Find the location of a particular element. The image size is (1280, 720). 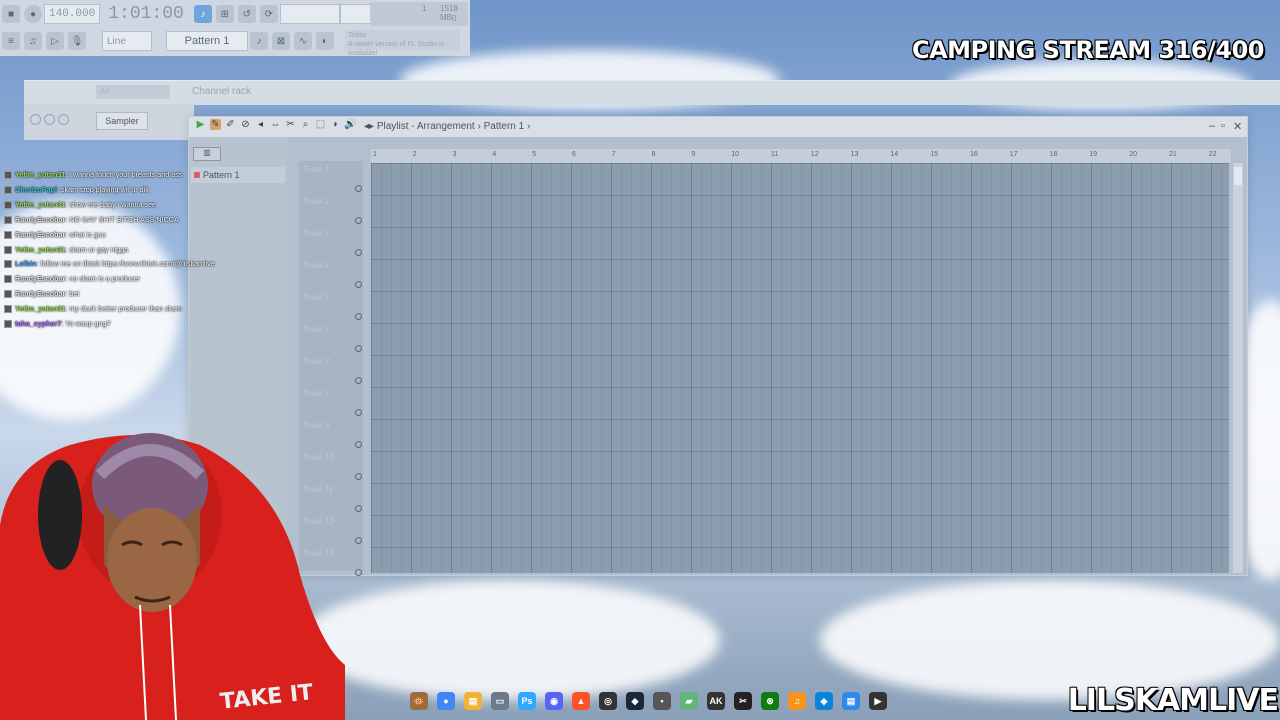

tempo-display: 140.000 is located at coordinates (72, 14).